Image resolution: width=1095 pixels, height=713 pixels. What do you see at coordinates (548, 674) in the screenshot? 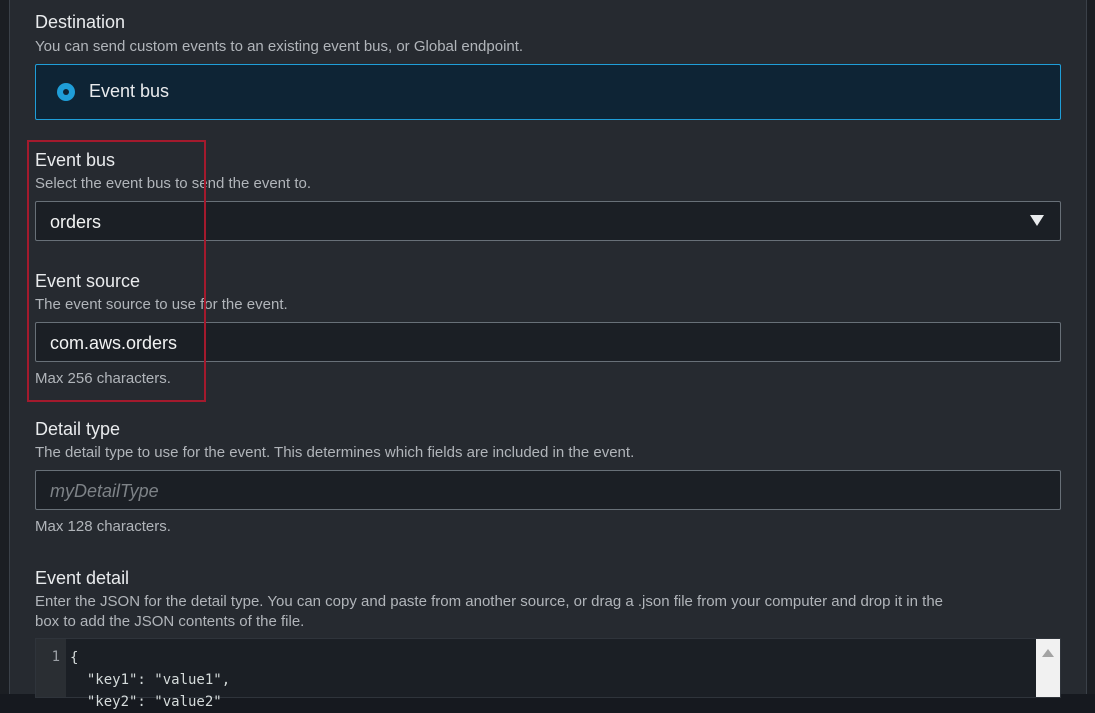
I see `json-editor: 1 { "key1": "value1", "key2": "value2"` at bounding box center [548, 674].